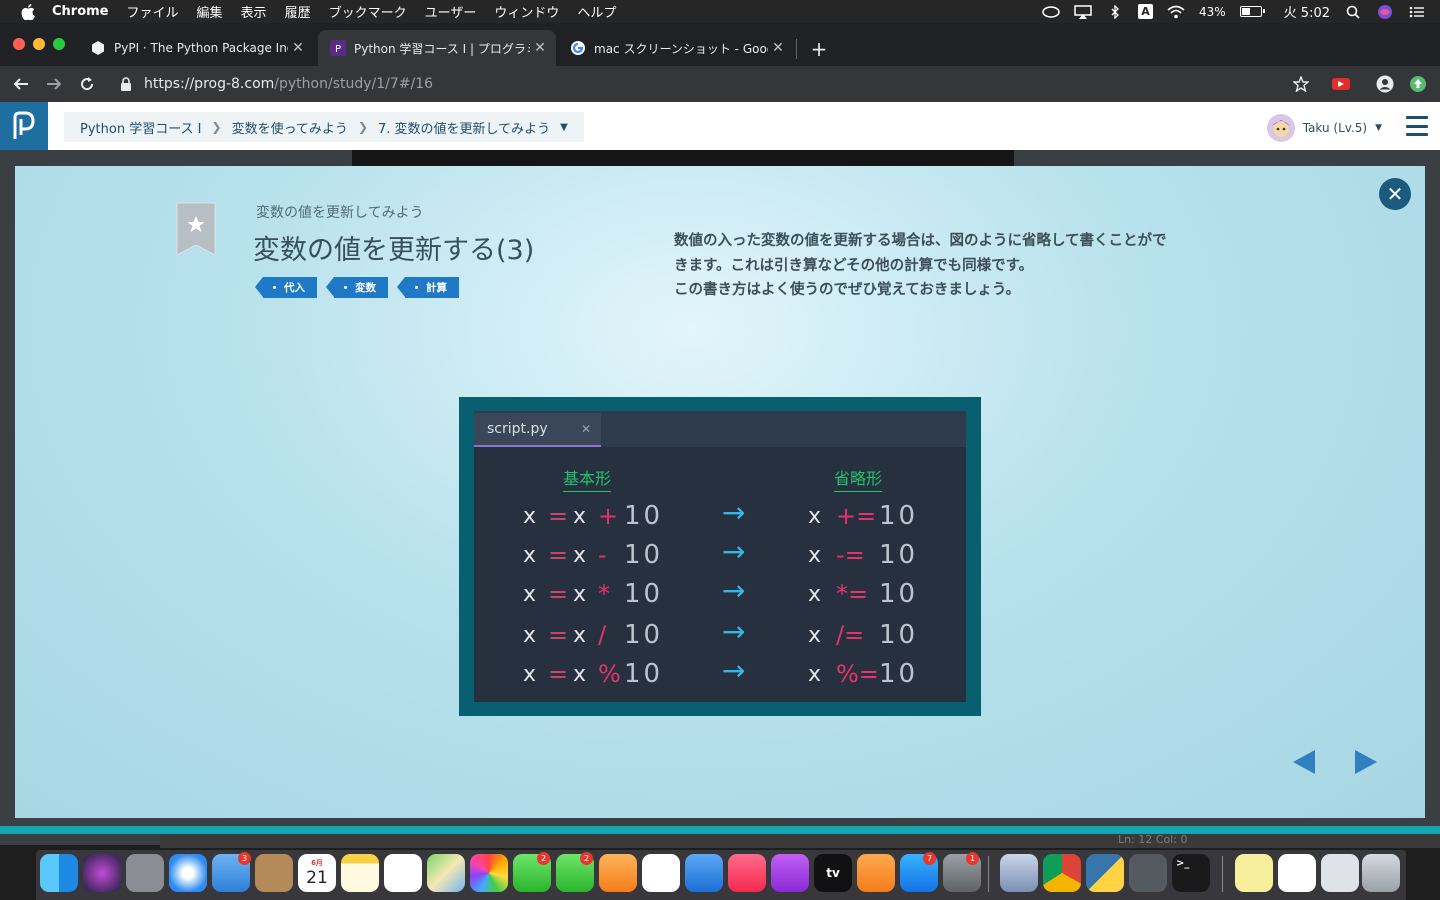  I want to click on clock: 火 5:02, so click(1307, 11).